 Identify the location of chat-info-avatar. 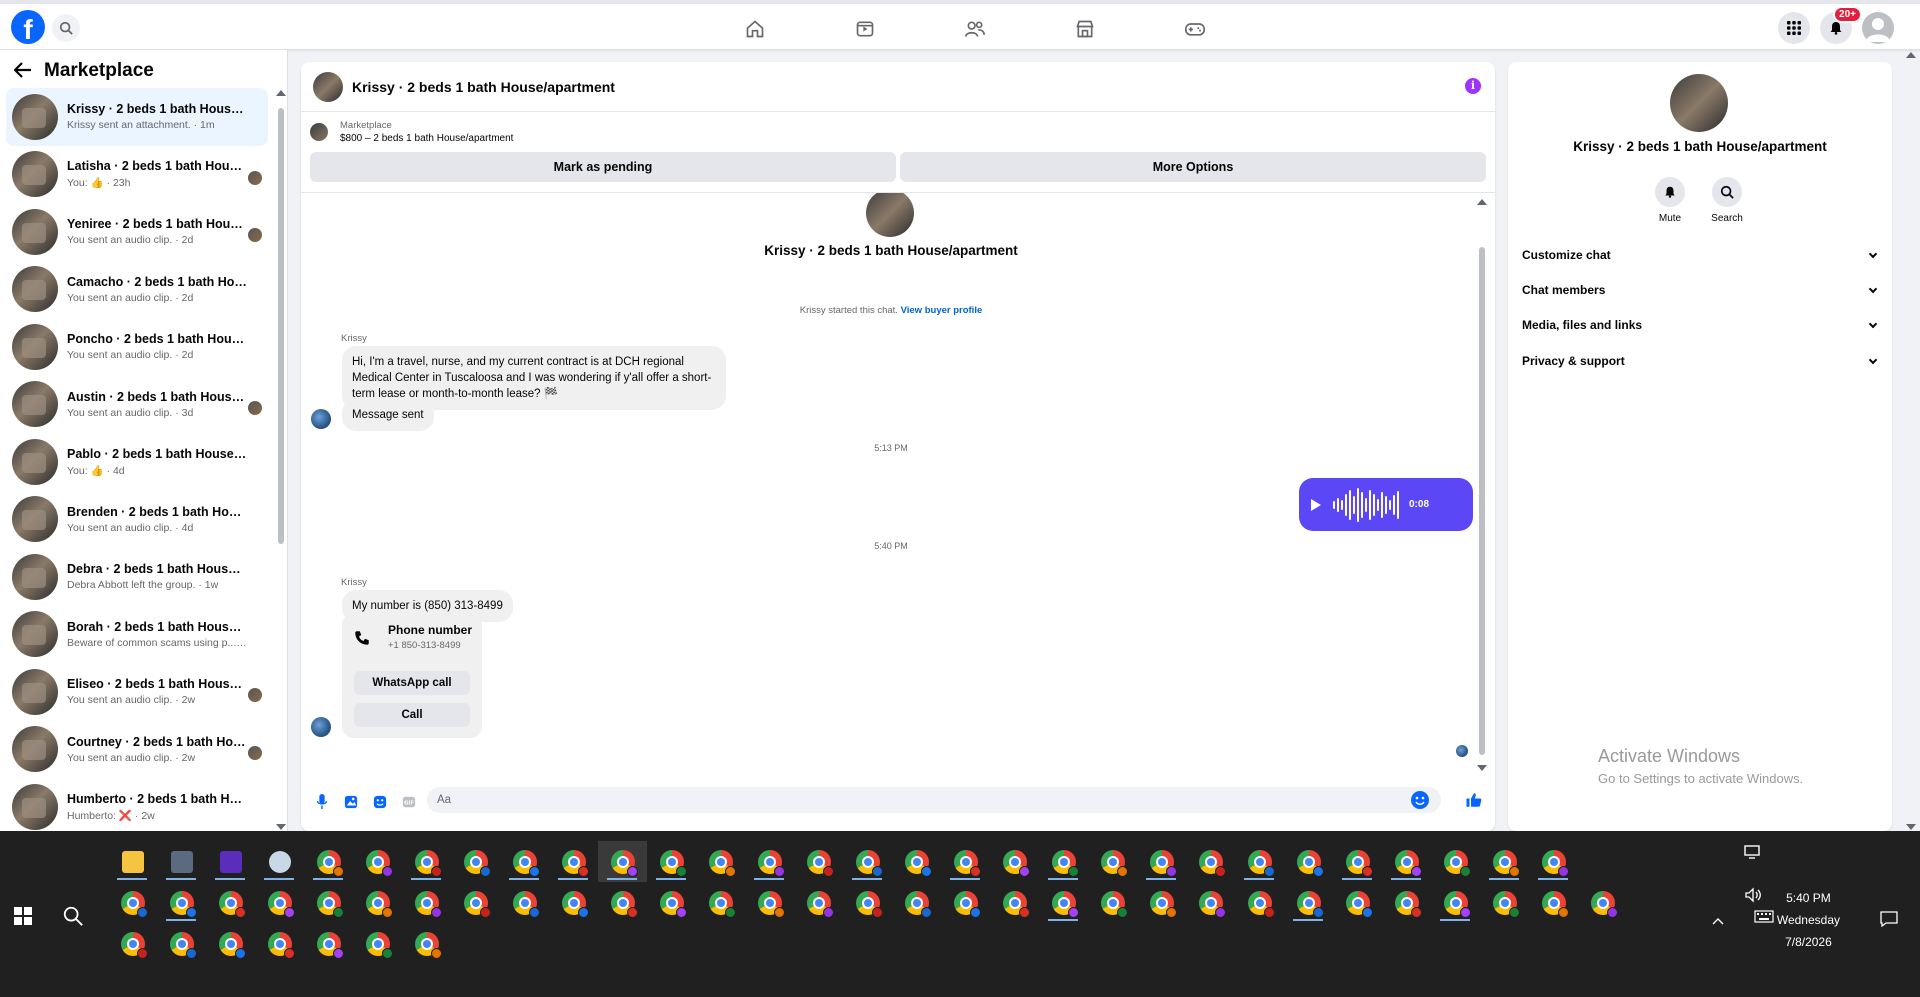
(1699, 103).